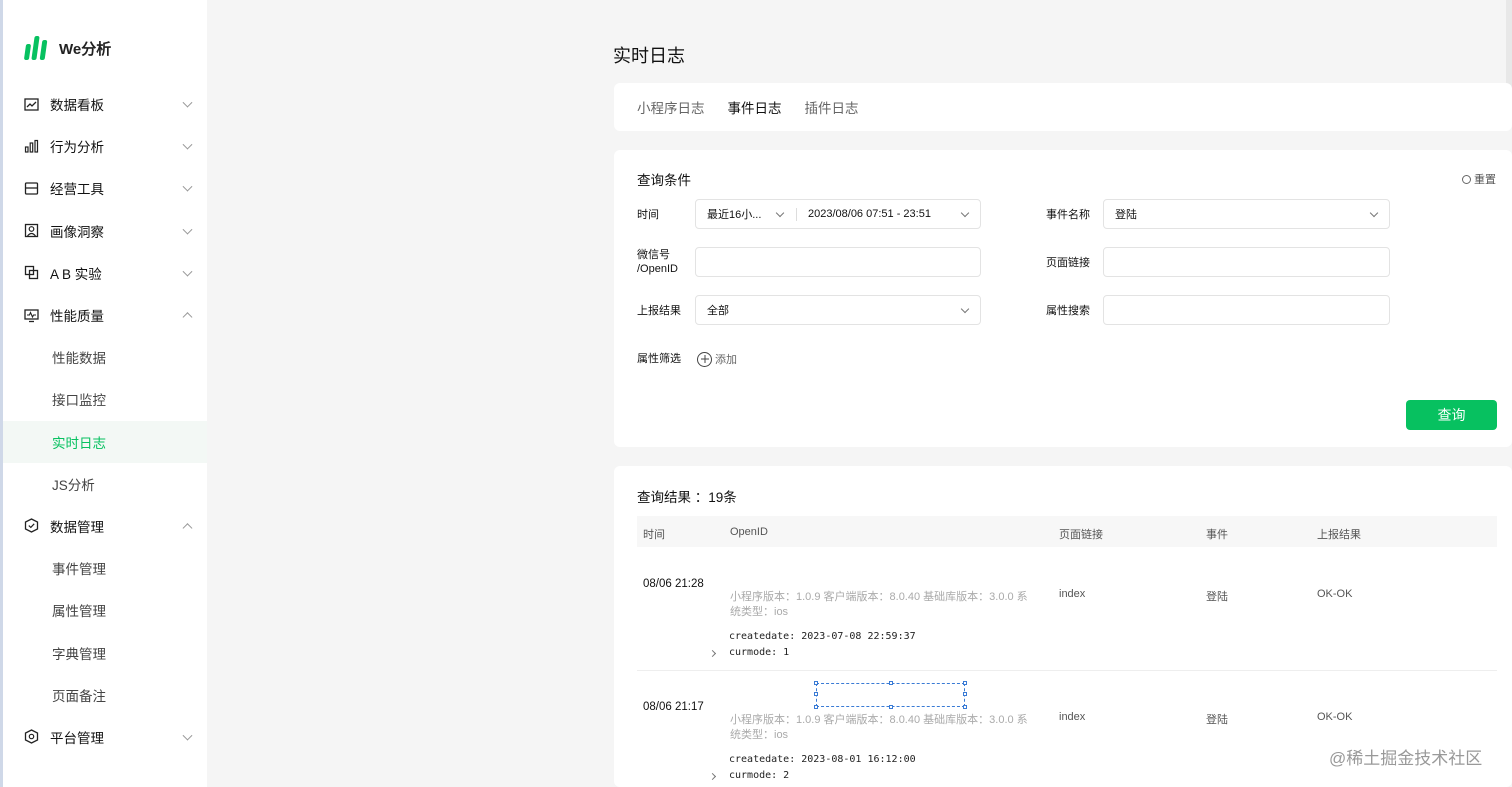  Describe the element at coordinates (85, 49) in the screenshot. I see `brand-name: We分析` at that location.